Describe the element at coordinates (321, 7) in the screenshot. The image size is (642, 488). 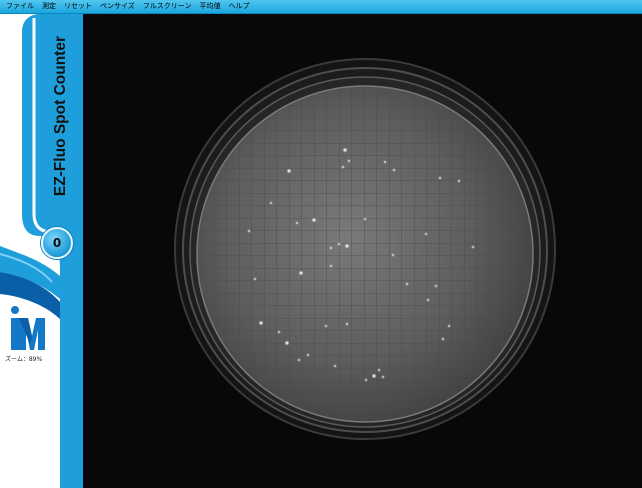
I see `menu-bar: ファイル 測定 リセット ペンサイズ フルスクリーン 平均値 ヘルプ` at that location.